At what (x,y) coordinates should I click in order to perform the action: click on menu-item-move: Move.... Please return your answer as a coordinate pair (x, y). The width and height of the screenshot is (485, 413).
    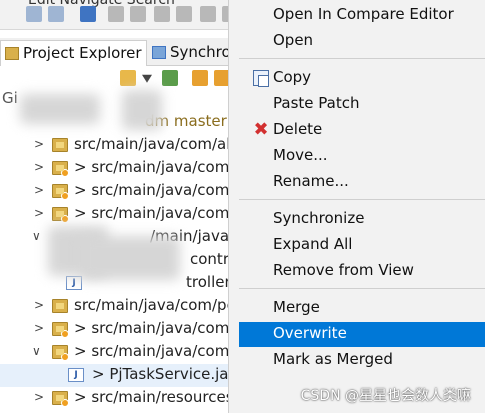
    Looking at the image, I should click on (362, 156).